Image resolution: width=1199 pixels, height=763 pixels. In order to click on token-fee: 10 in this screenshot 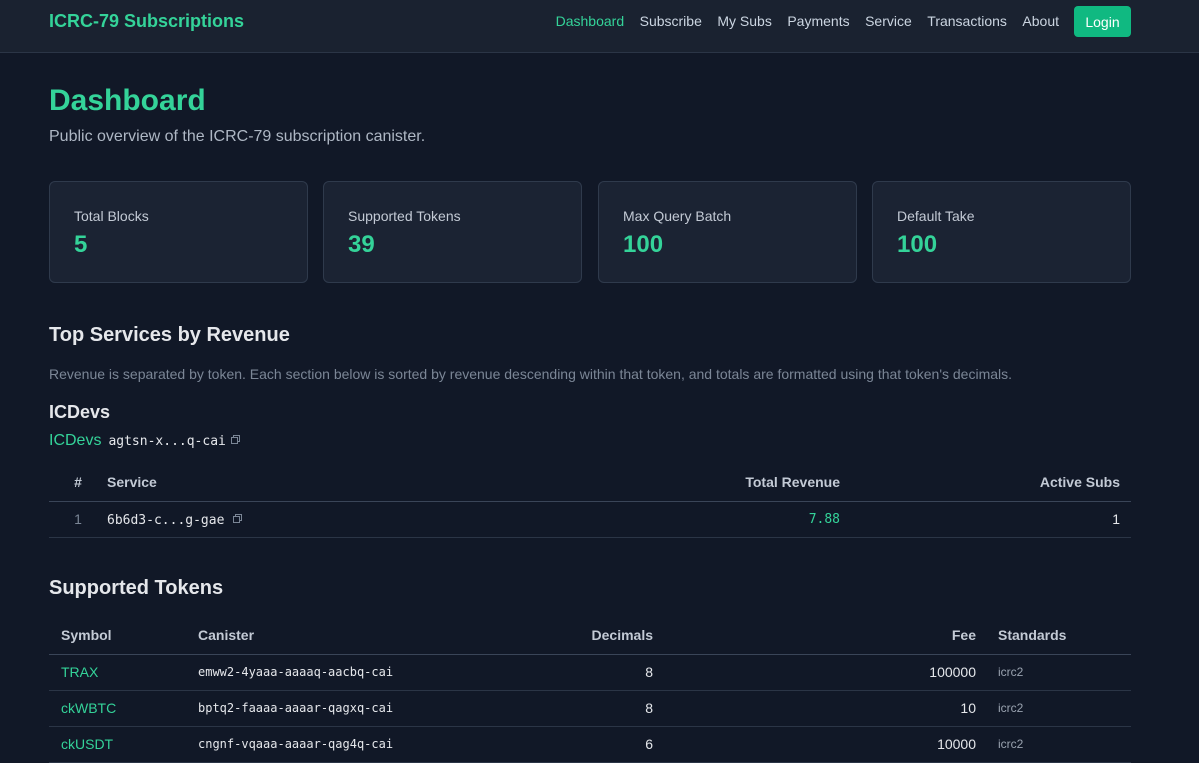, I will do `click(814, 708)`.